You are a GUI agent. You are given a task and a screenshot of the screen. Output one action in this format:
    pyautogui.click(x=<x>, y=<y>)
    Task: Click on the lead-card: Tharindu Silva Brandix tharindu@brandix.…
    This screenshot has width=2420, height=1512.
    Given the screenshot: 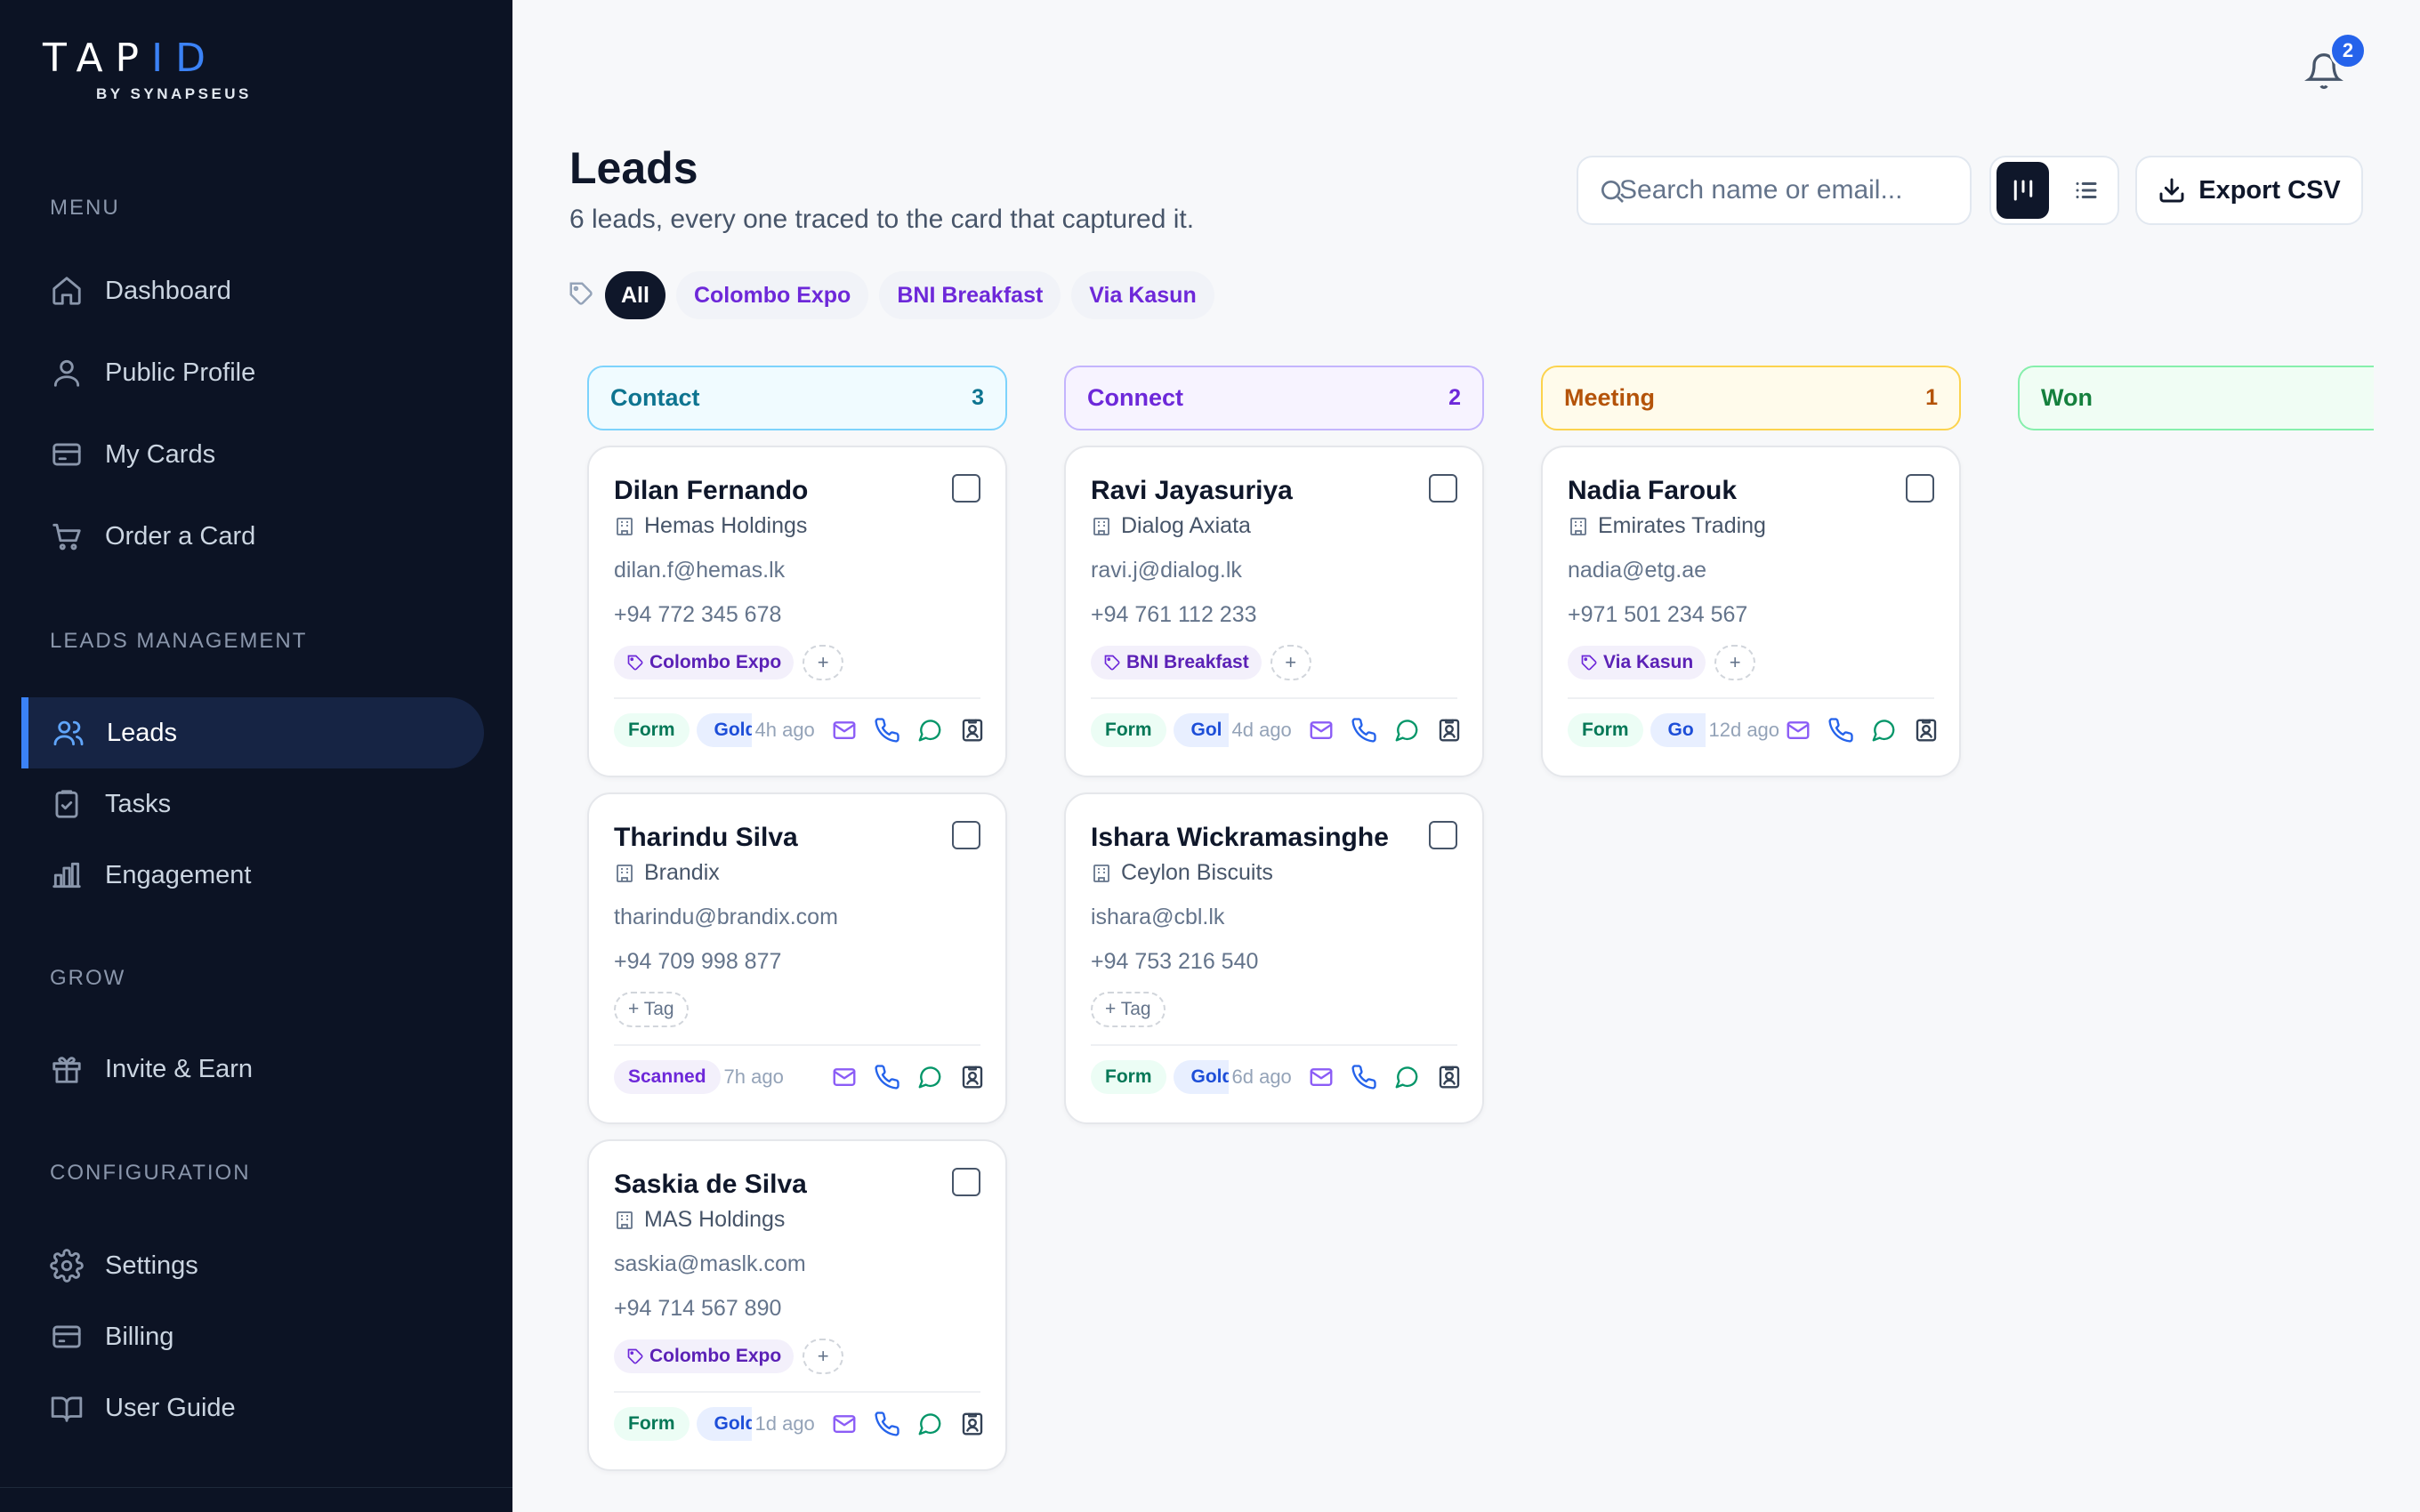 What is the action you would take?
    pyautogui.click(x=797, y=958)
    